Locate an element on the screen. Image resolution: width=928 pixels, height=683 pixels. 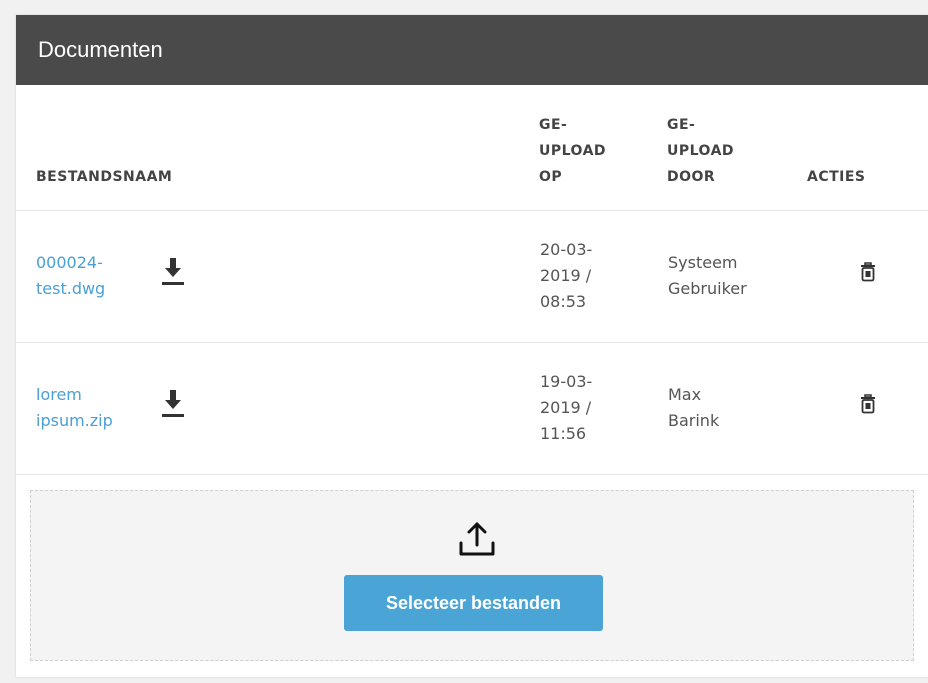
header-spacer is located at coordinates (349, 148).